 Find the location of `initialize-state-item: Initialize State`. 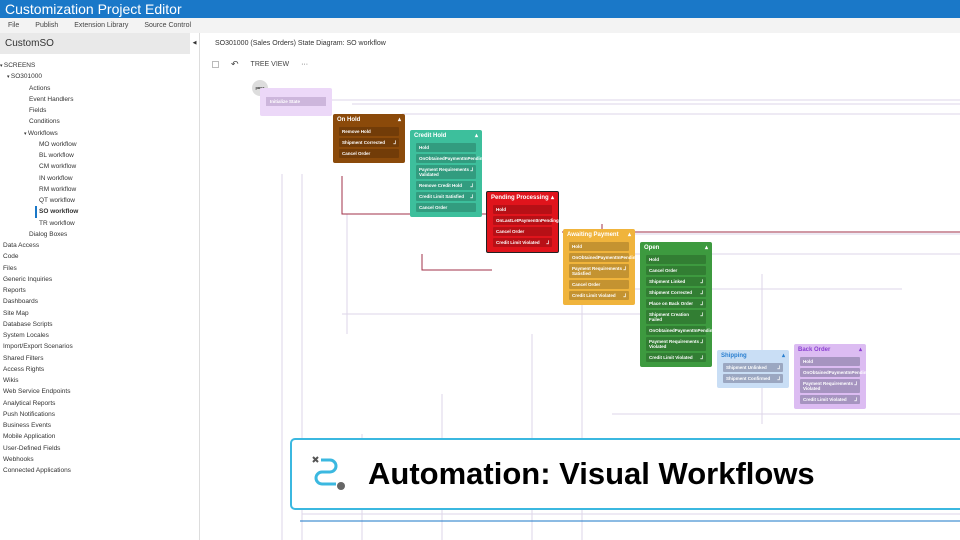

initialize-state-item: Initialize State is located at coordinates (296, 101).